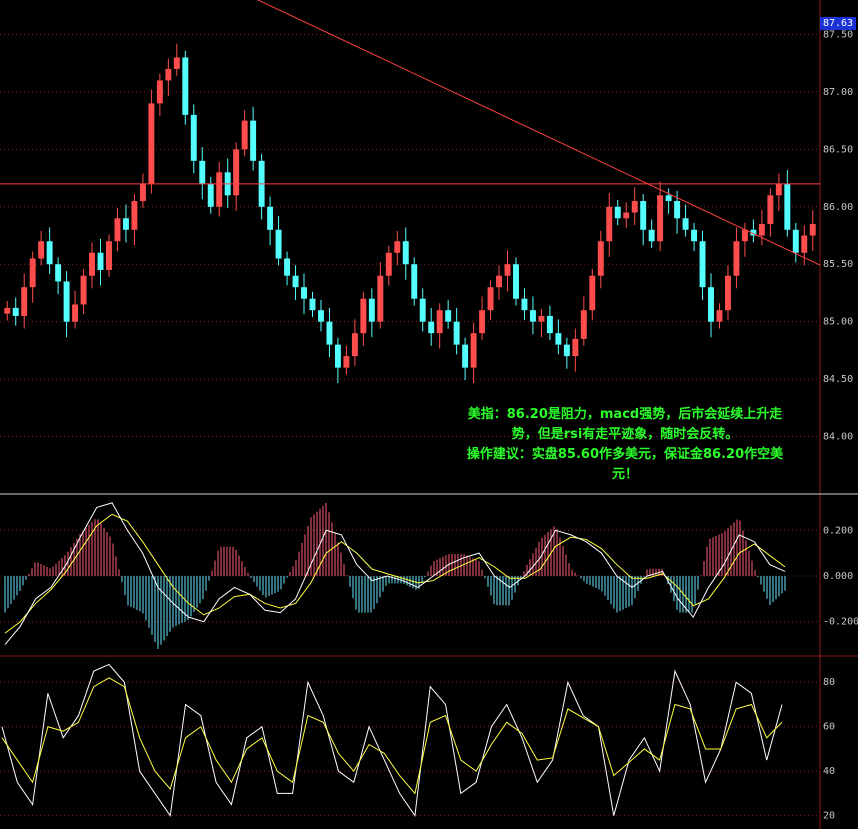 Image resolution: width=858 pixels, height=829 pixels. What do you see at coordinates (838, 264) in the screenshot?
I see `y-tick-label: 85.50` at bounding box center [838, 264].